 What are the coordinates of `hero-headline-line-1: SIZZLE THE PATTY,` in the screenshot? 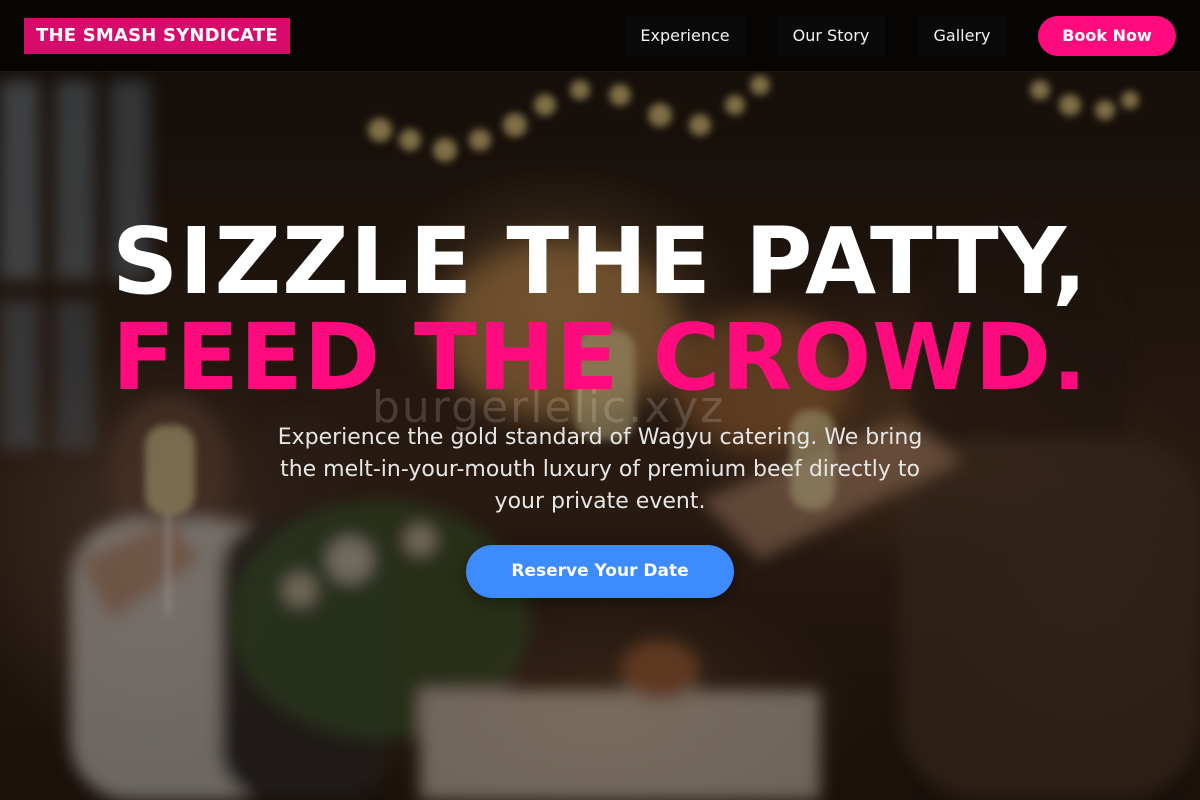 It's located at (600, 261).